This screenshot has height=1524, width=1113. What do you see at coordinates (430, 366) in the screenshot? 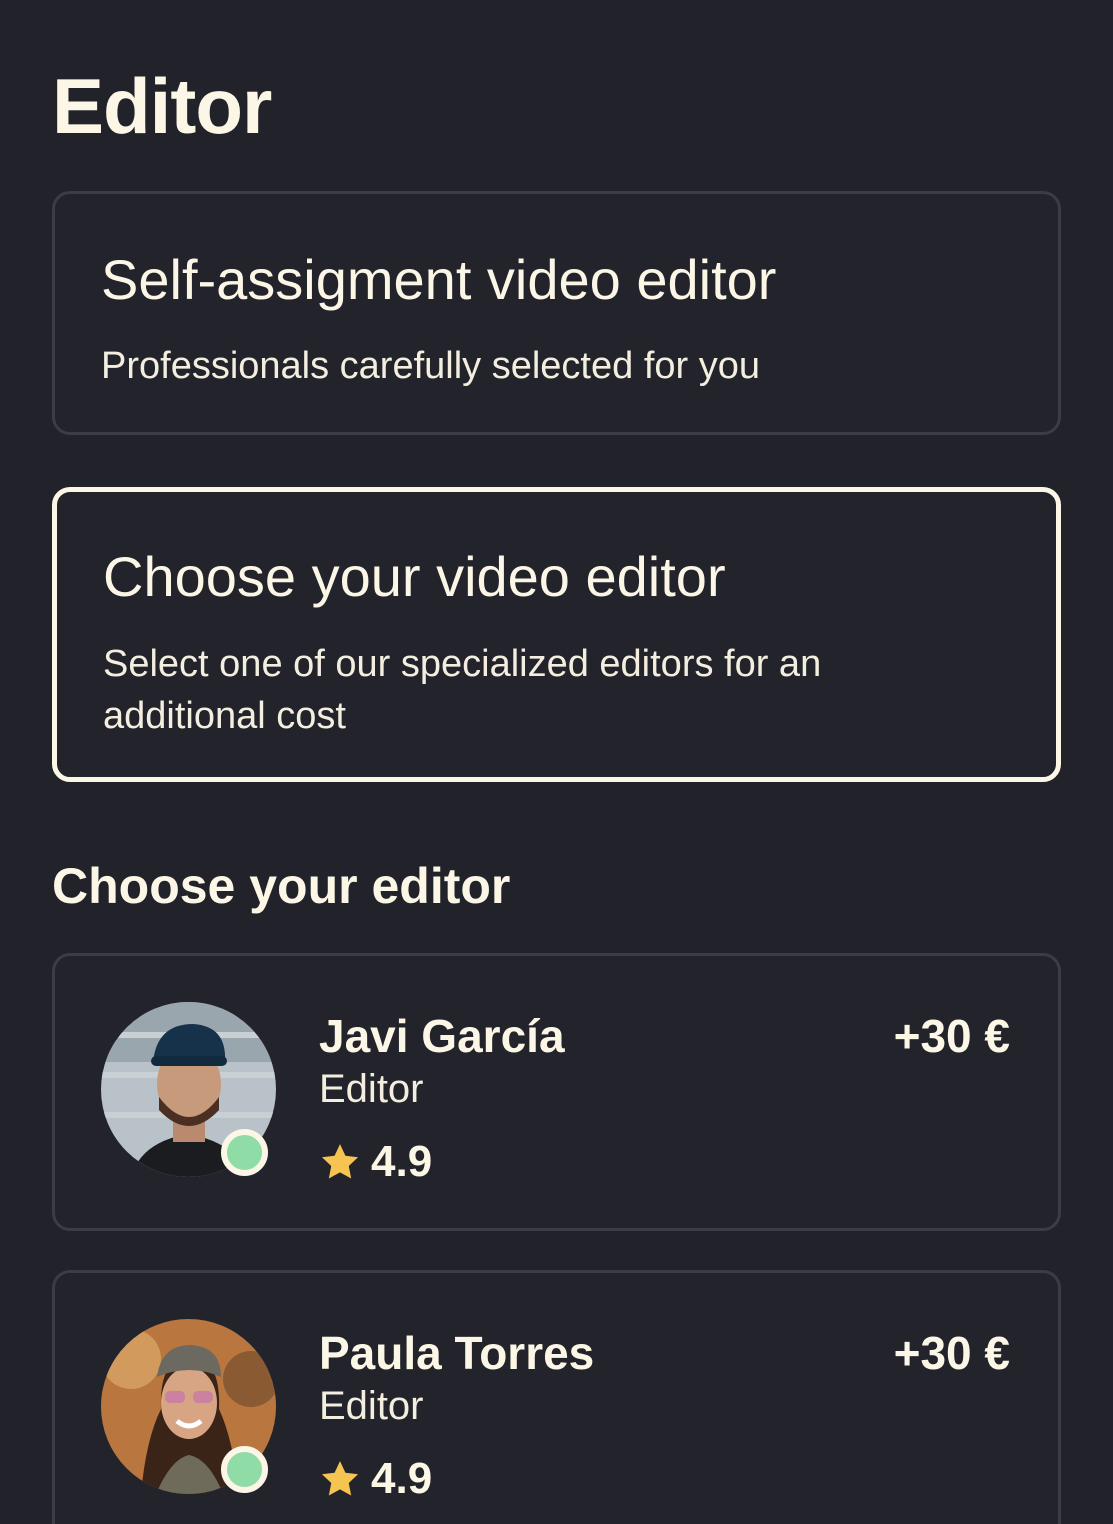
I see `option-description: Professionals carefully selected for you` at bounding box center [430, 366].